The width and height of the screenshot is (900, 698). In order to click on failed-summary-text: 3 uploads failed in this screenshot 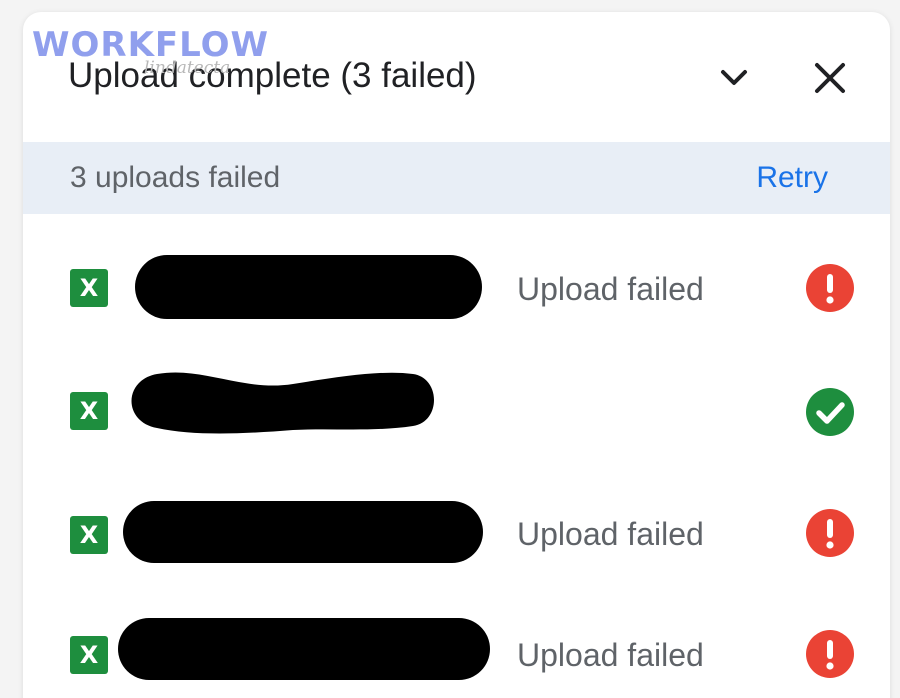, I will do `click(175, 177)`.